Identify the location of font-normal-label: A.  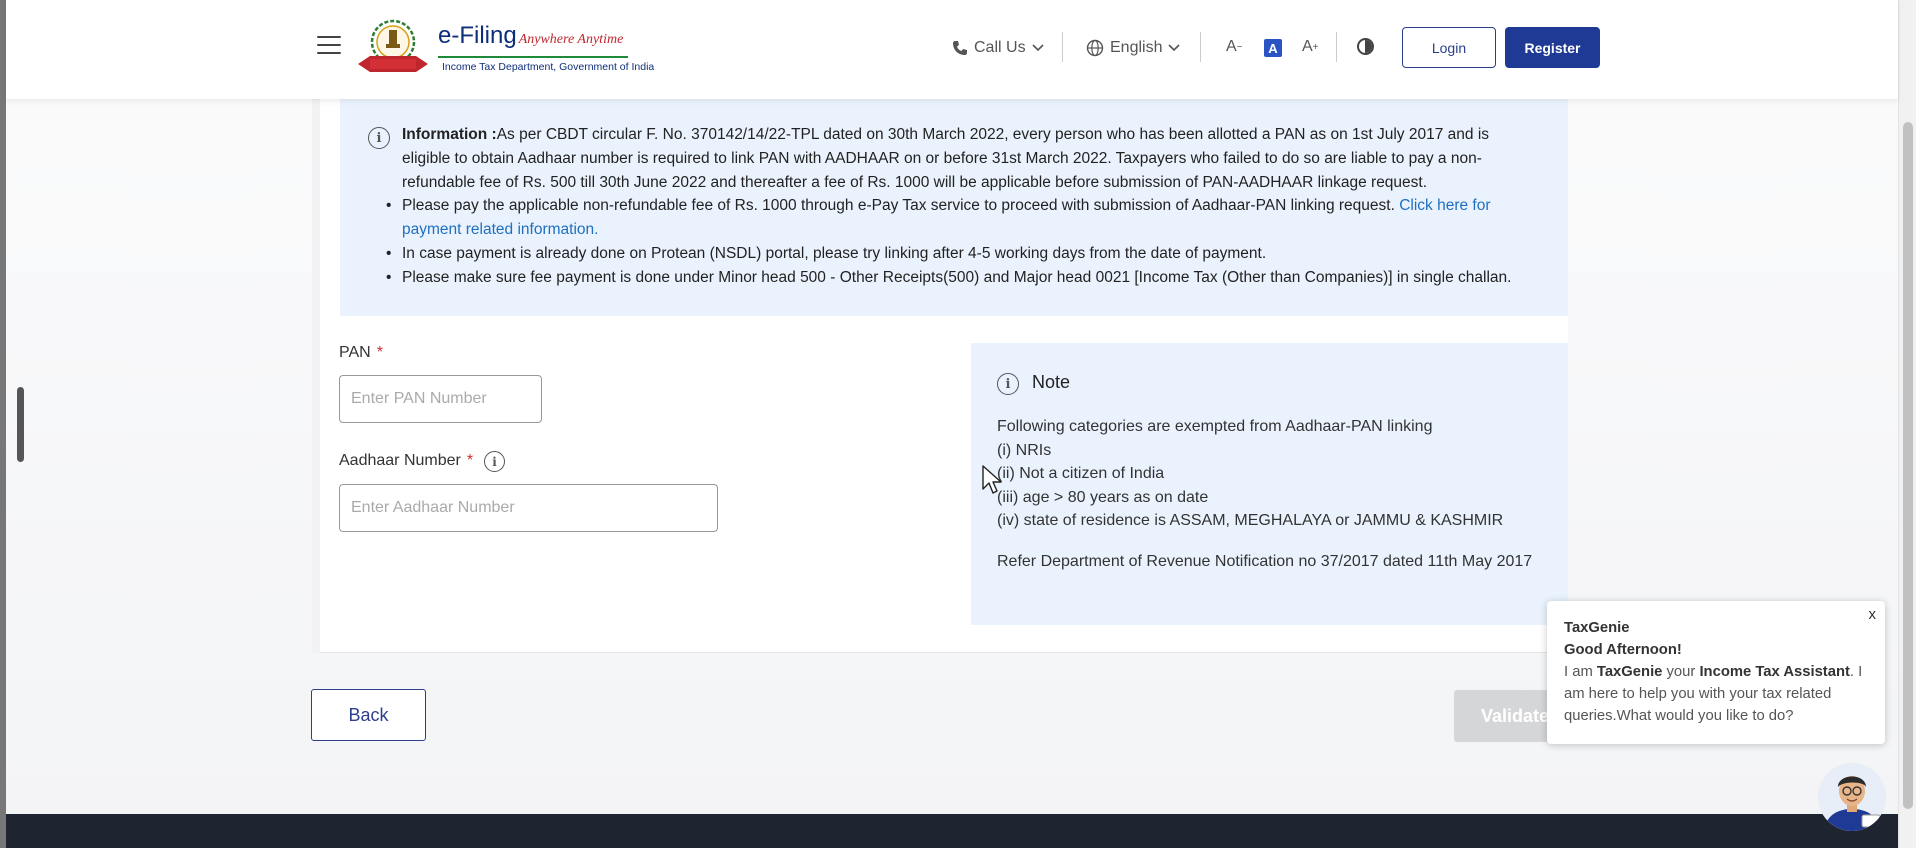
(1273, 48).